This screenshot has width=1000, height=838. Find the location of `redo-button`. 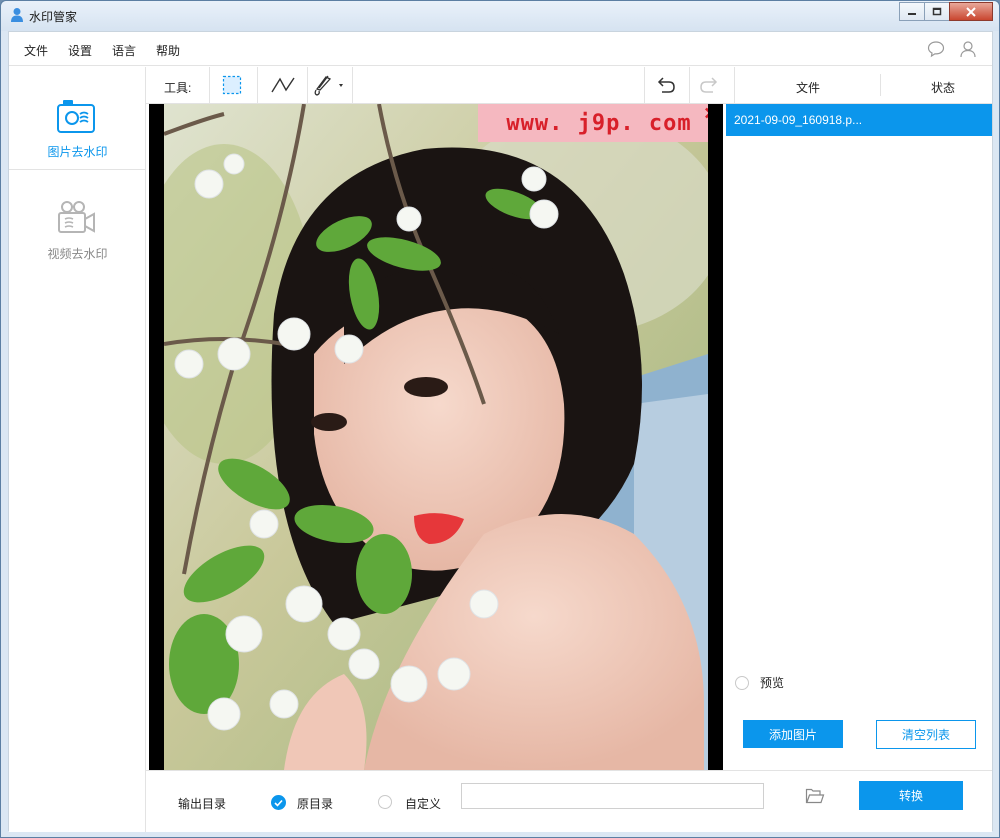

redo-button is located at coordinates (710, 85).